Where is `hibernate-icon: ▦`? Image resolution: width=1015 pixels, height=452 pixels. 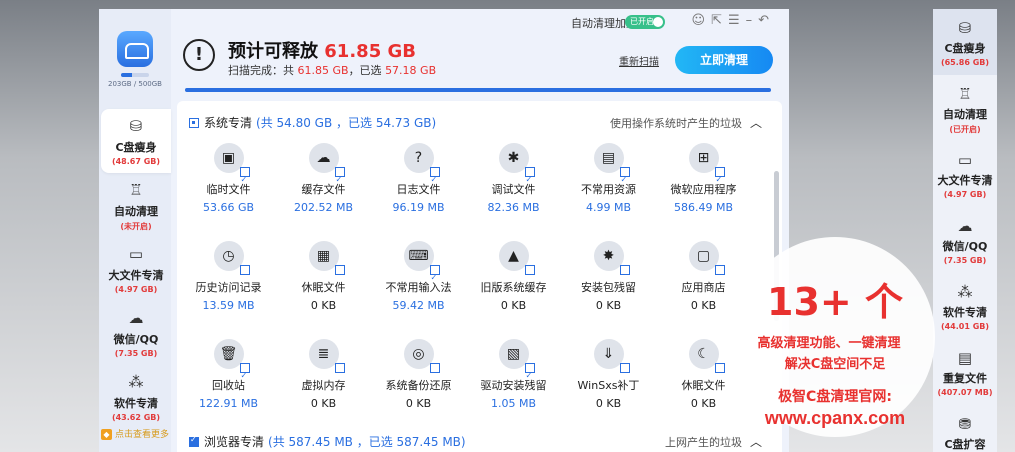 hibernate-icon: ▦ is located at coordinates (326, 258).